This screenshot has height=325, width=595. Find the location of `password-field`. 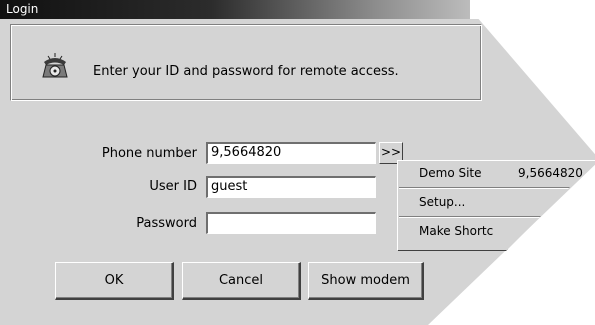

password-field is located at coordinates (291, 223).